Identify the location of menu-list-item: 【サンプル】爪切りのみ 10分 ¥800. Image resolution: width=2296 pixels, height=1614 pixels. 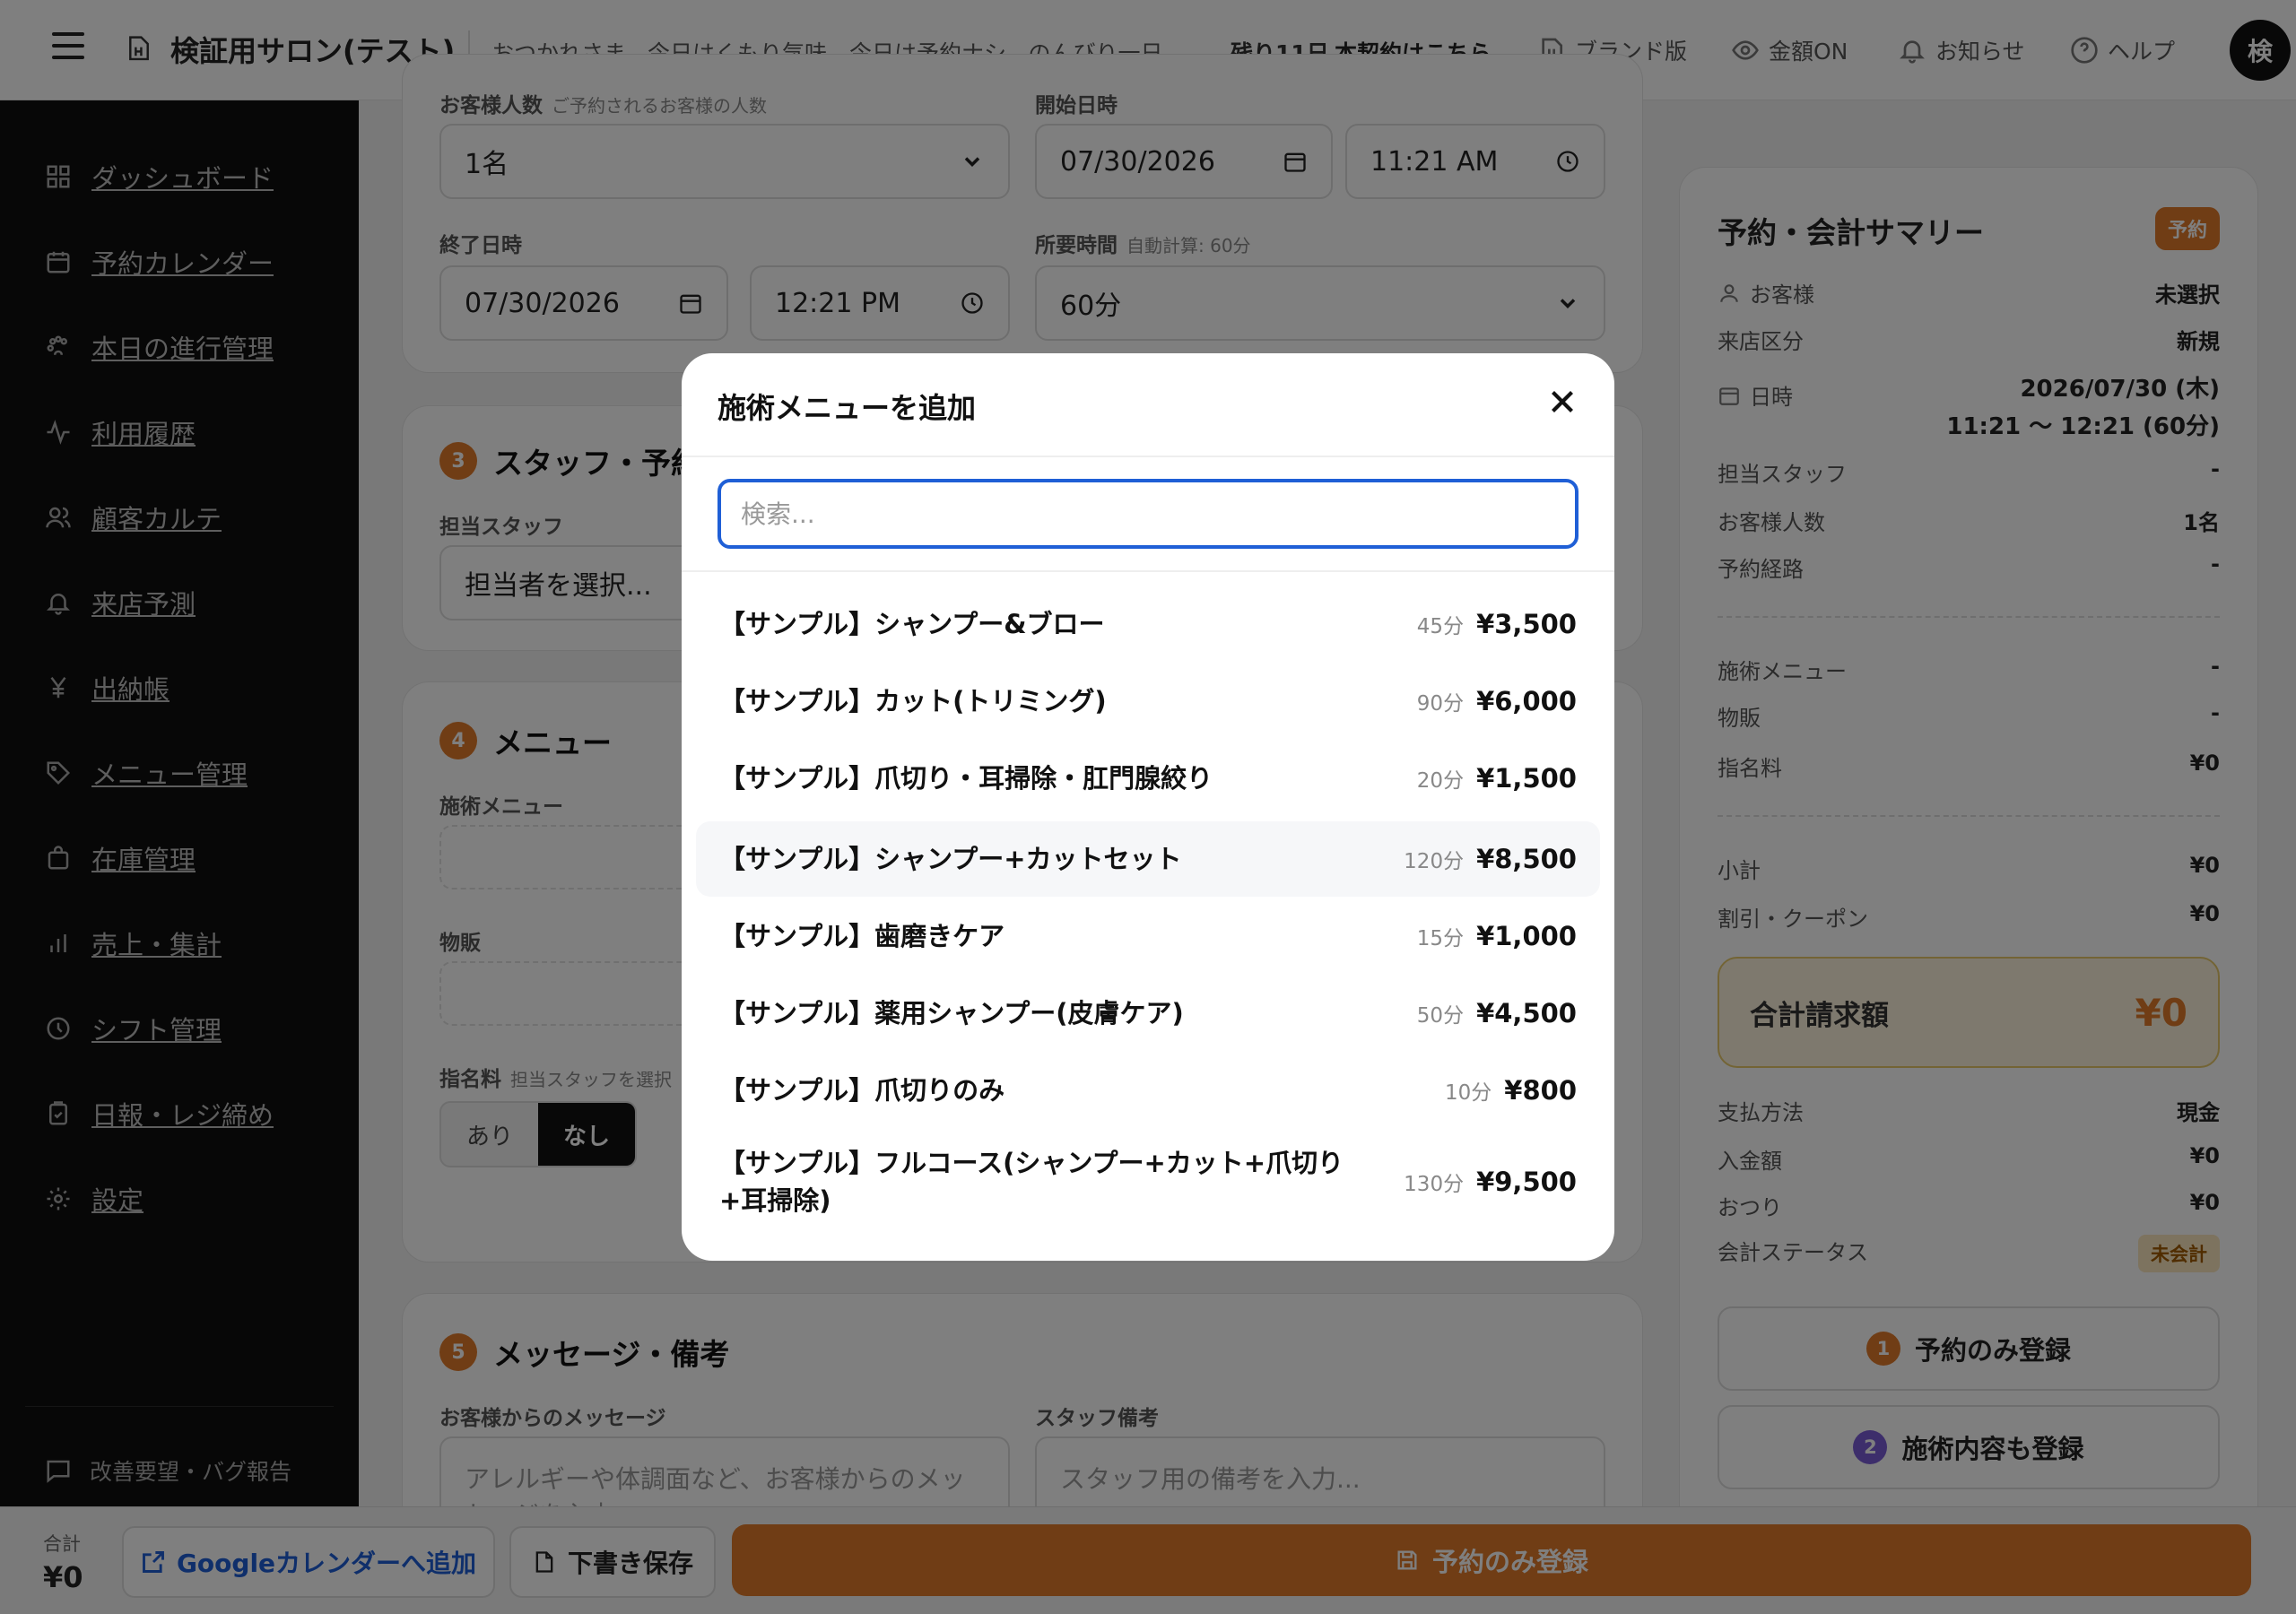
(1148, 1090).